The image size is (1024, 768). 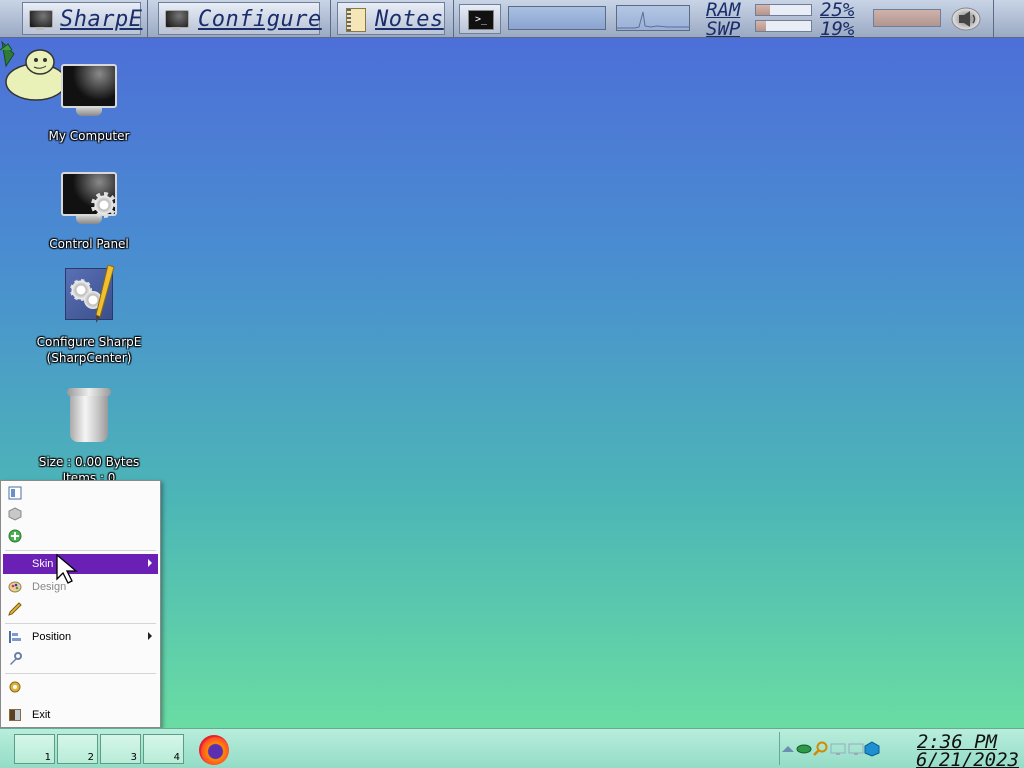 I want to click on control-panel-shortcut: Control Panel, so click(x=89, y=212).